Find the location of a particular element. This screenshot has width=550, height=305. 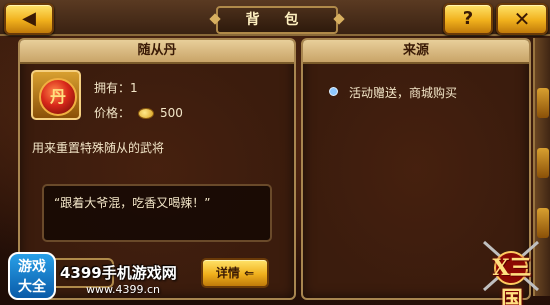

own-count: 拥有：1 is located at coordinates (116, 88).